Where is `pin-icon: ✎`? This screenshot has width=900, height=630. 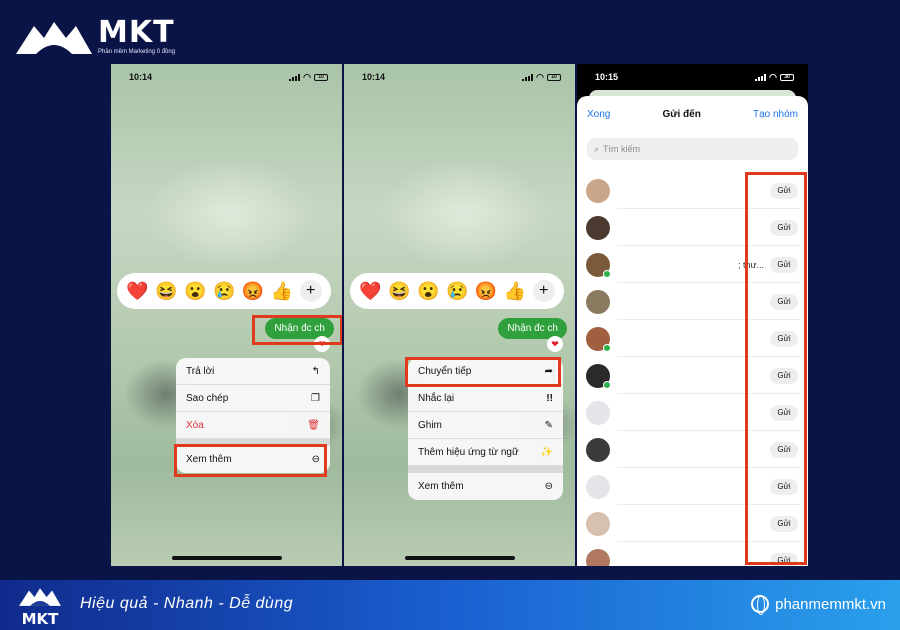 pin-icon: ✎ is located at coordinates (548, 425).